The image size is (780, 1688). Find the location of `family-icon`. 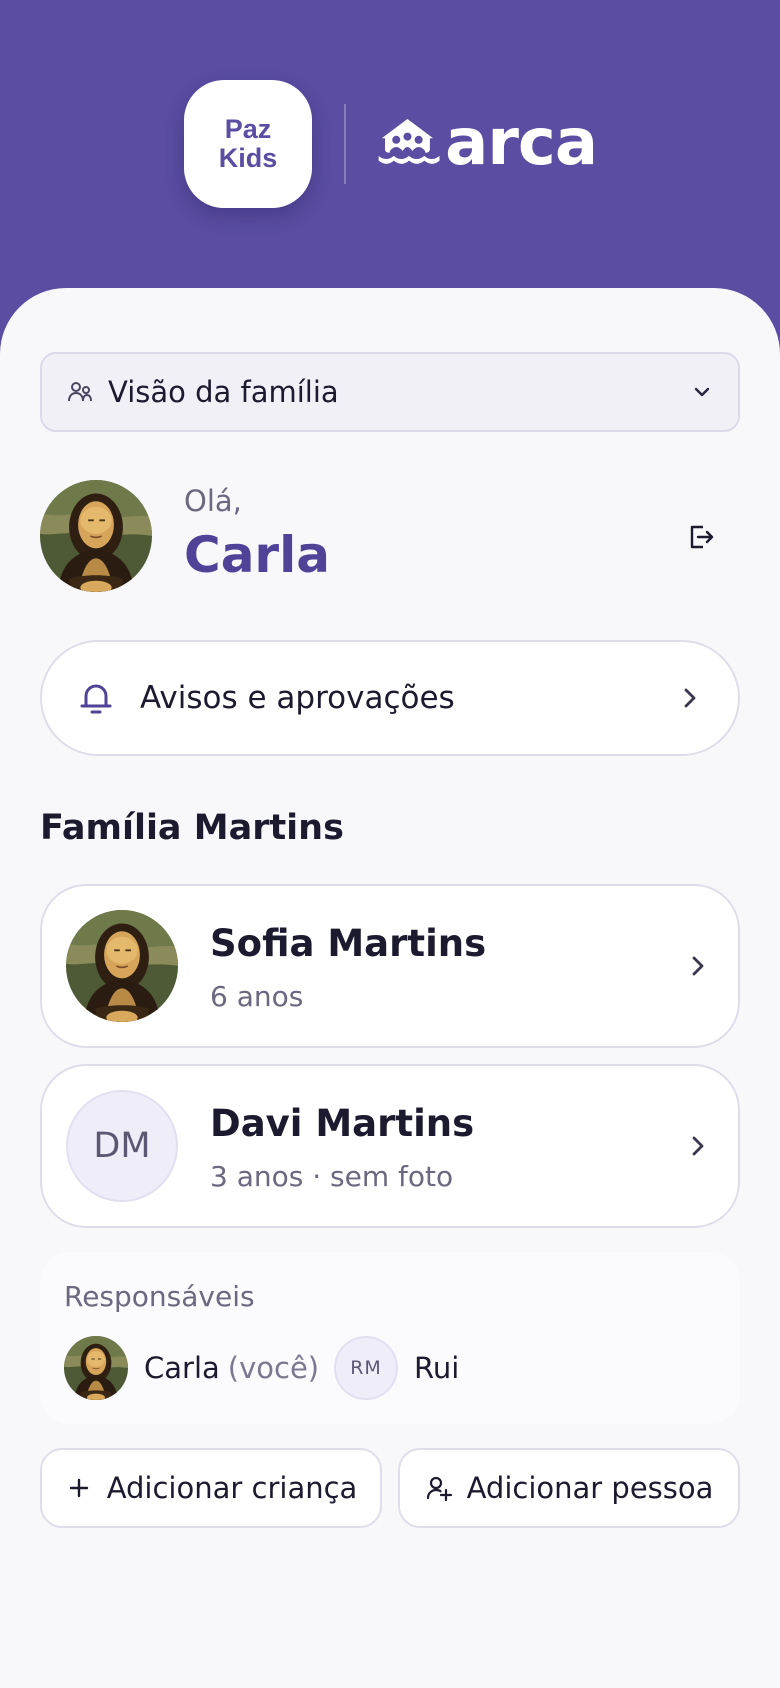

family-icon is located at coordinates (80, 392).